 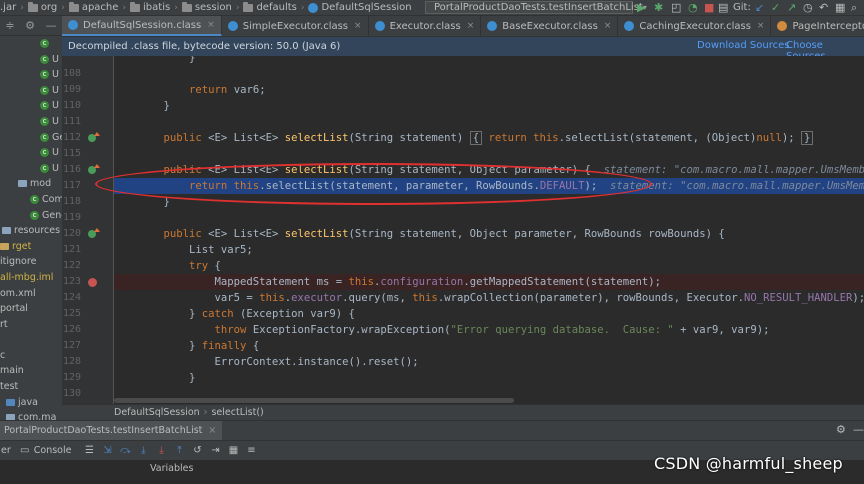 What do you see at coordinates (759, 8) in the screenshot?
I see `git-update-icon: ↙` at bounding box center [759, 8].